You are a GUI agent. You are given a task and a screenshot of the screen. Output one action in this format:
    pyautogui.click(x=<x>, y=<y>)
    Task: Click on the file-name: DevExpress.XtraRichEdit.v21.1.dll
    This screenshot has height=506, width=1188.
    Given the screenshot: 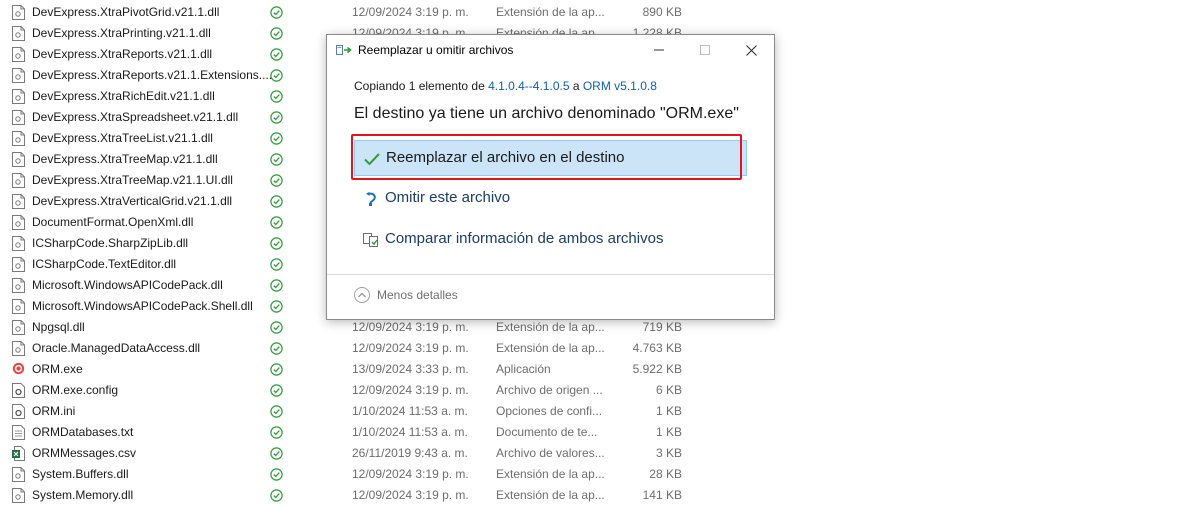 What is the action you would take?
    pyautogui.click(x=123, y=96)
    